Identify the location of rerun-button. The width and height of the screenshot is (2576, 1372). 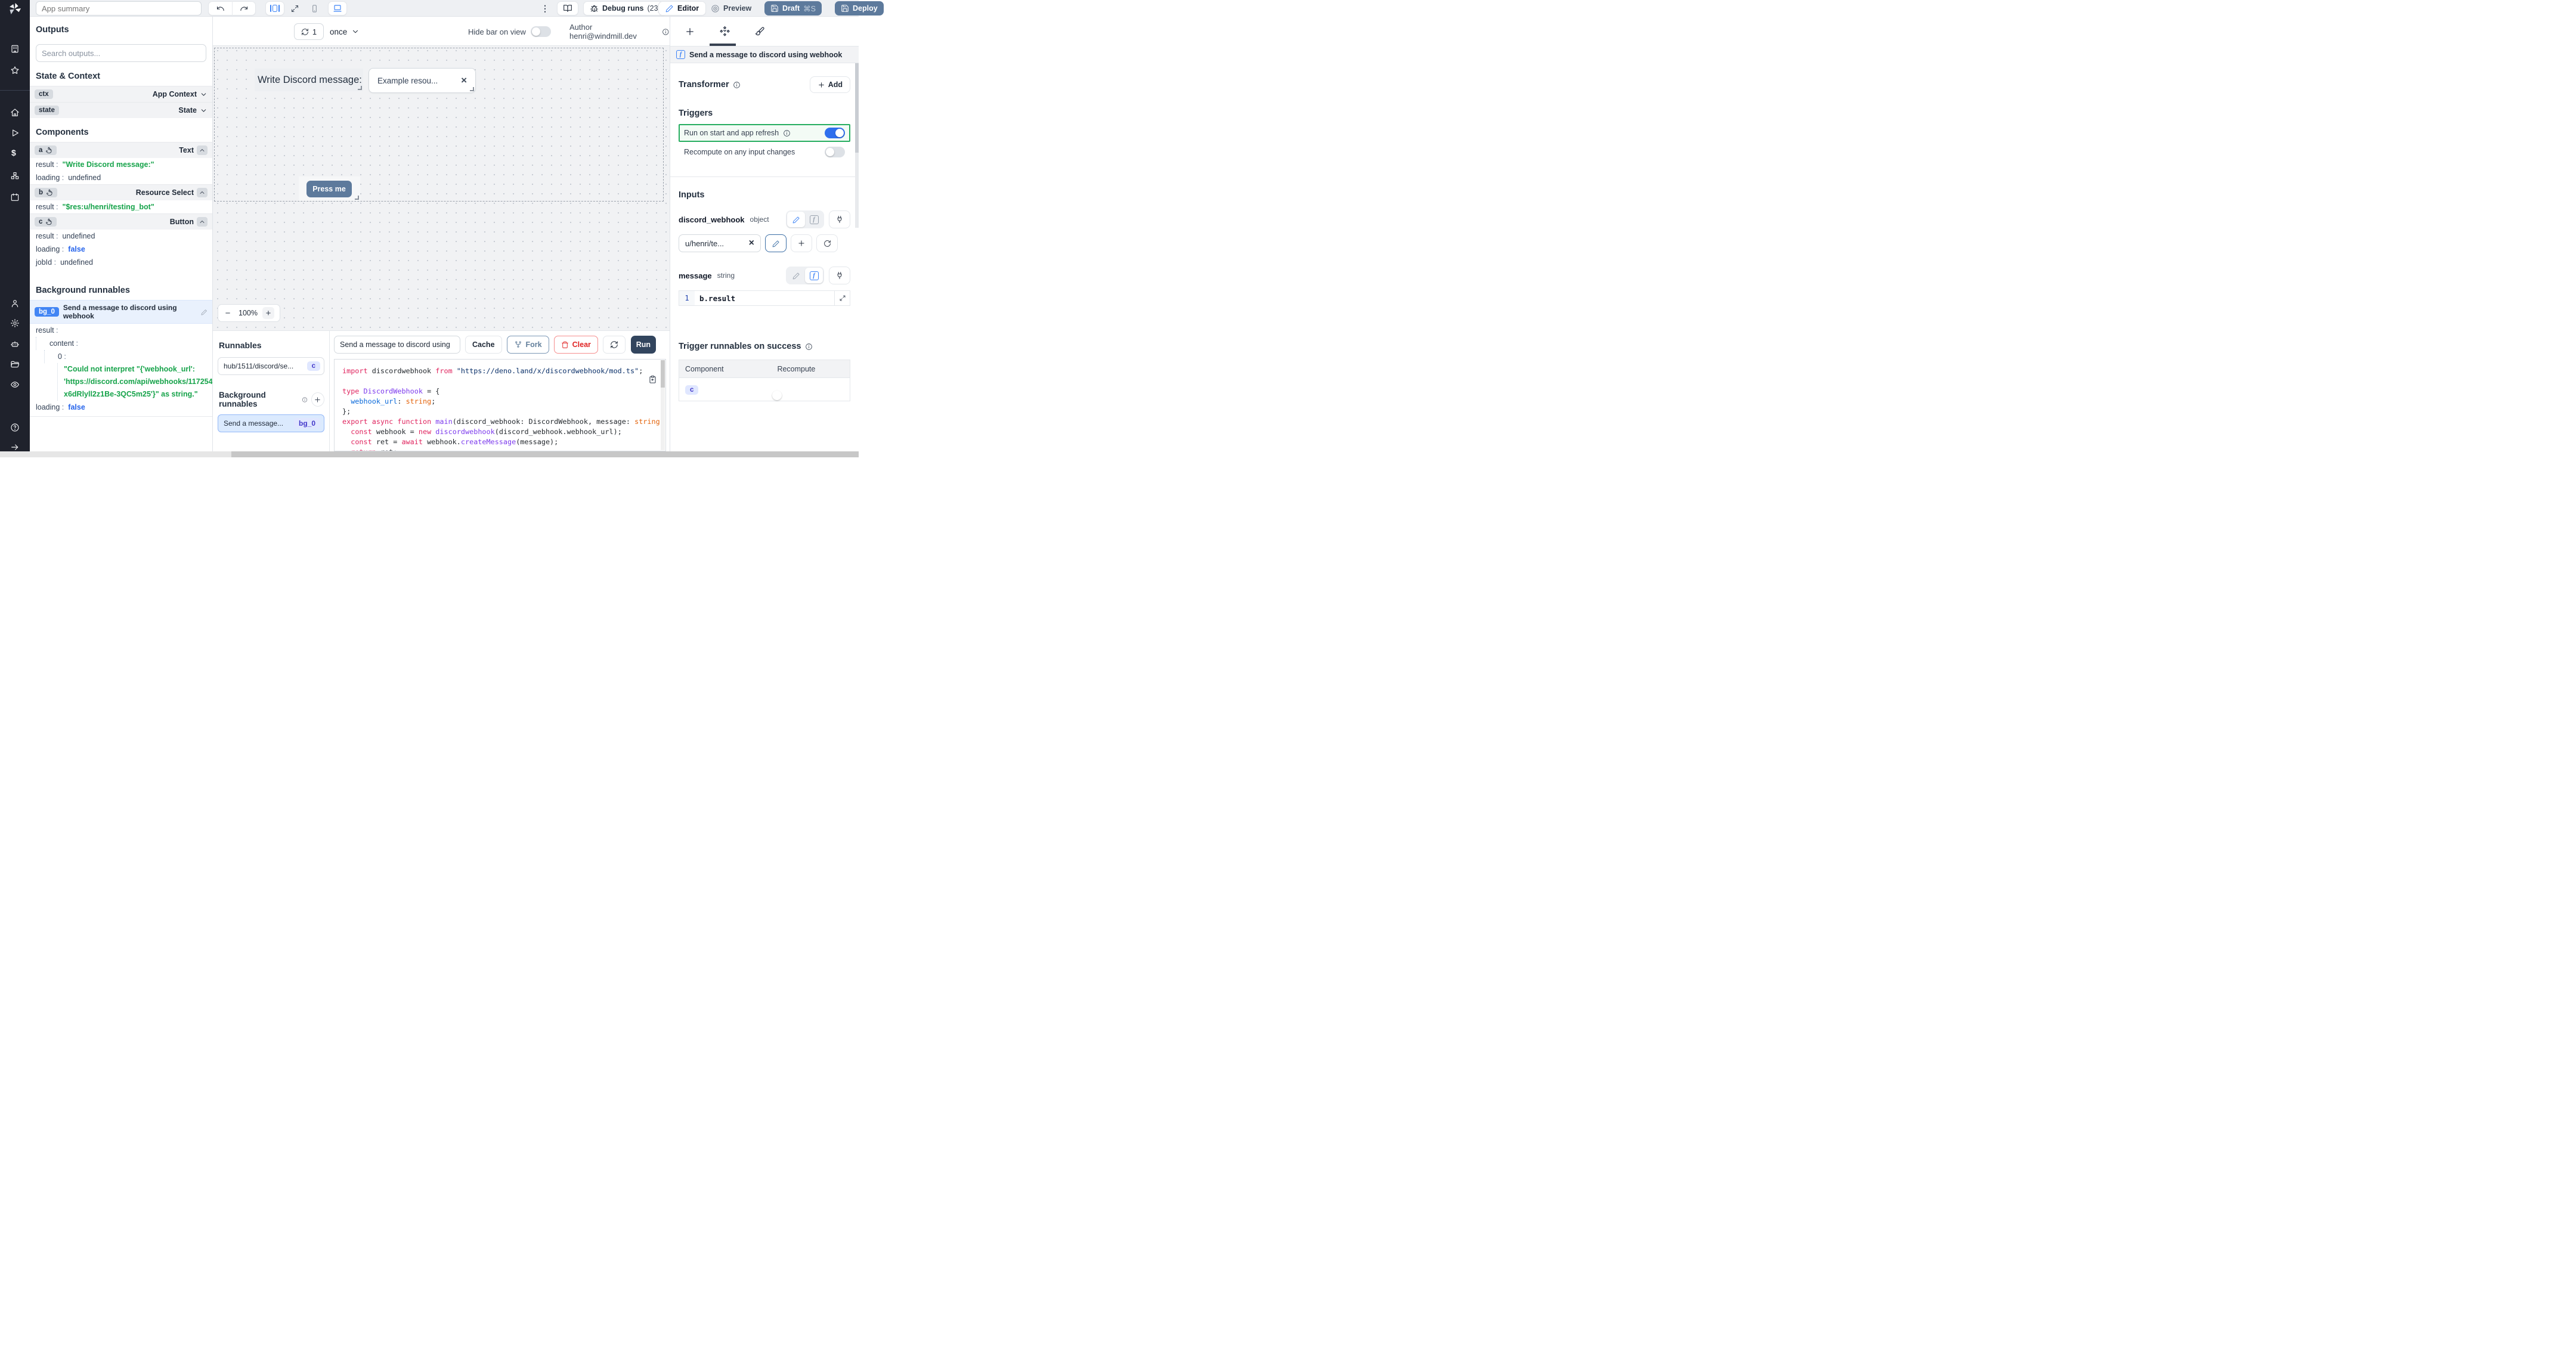
(614, 345).